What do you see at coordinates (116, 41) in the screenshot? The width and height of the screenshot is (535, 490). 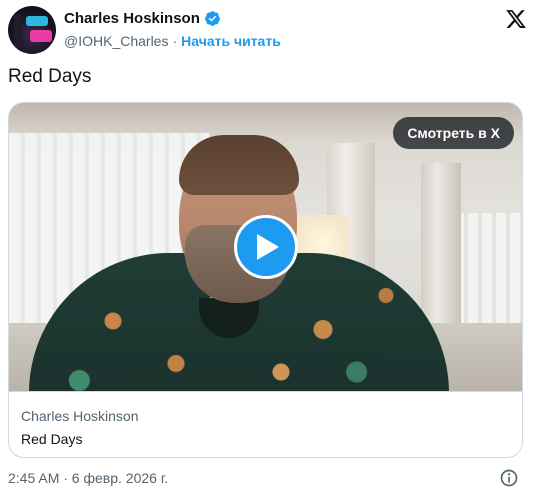 I see `handle: @IOHK_Charles` at bounding box center [116, 41].